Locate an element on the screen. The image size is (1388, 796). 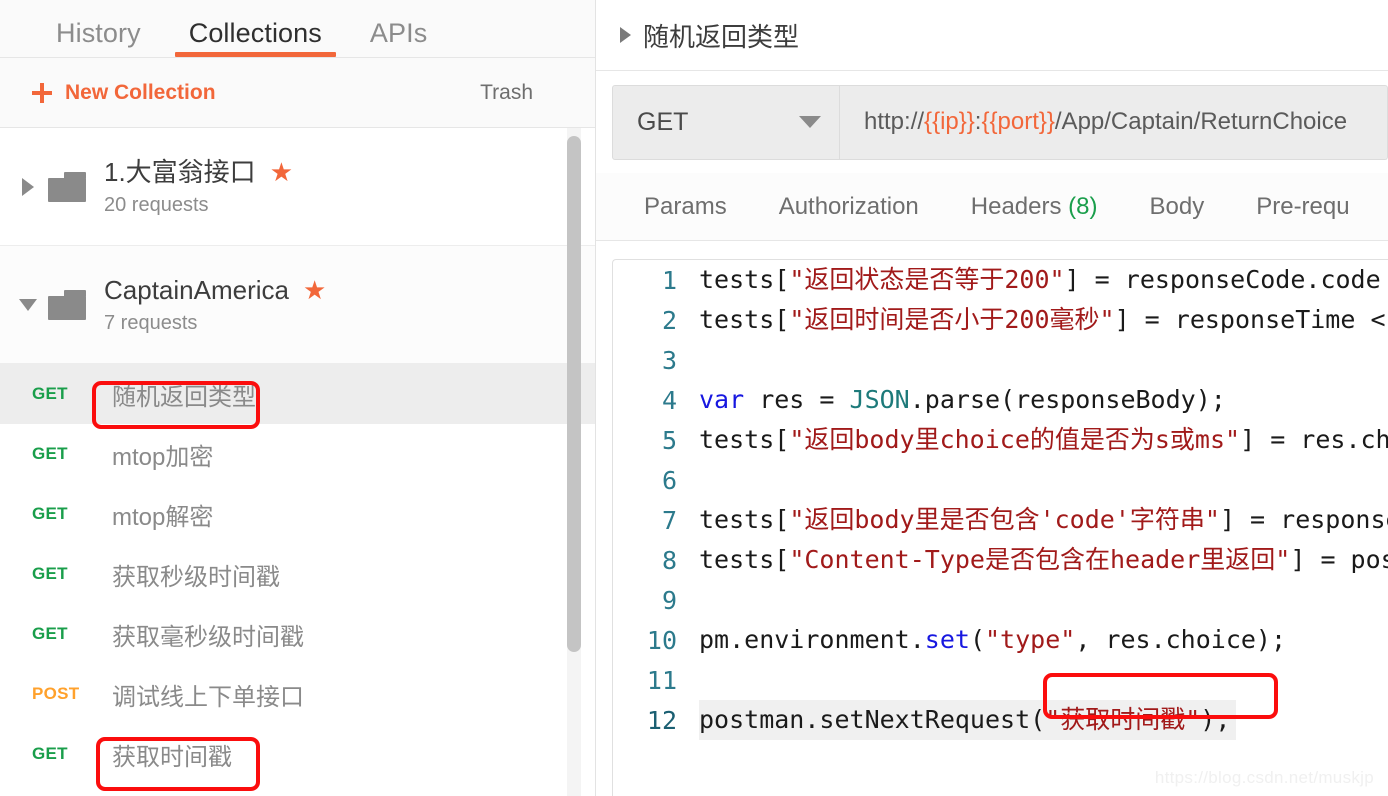
sidebar-tab-label: History is located at coordinates (98, 33).